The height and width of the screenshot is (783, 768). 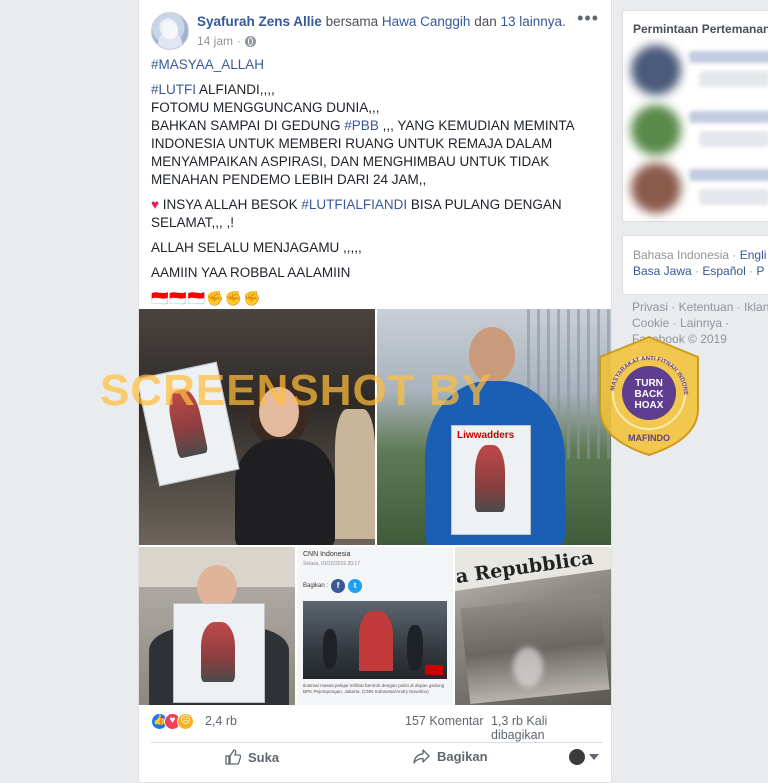 What do you see at coordinates (700, 29) in the screenshot?
I see `friend-requests-title: Permintaan Pertemanan` at bounding box center [700, 29].